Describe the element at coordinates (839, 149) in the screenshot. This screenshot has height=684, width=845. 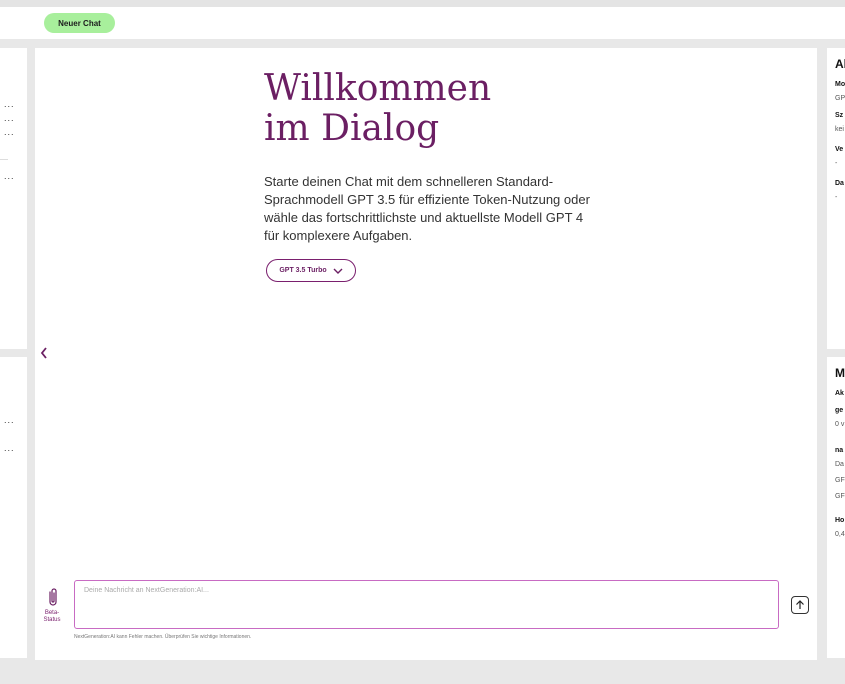
I see `info-label: Ve` at that location.